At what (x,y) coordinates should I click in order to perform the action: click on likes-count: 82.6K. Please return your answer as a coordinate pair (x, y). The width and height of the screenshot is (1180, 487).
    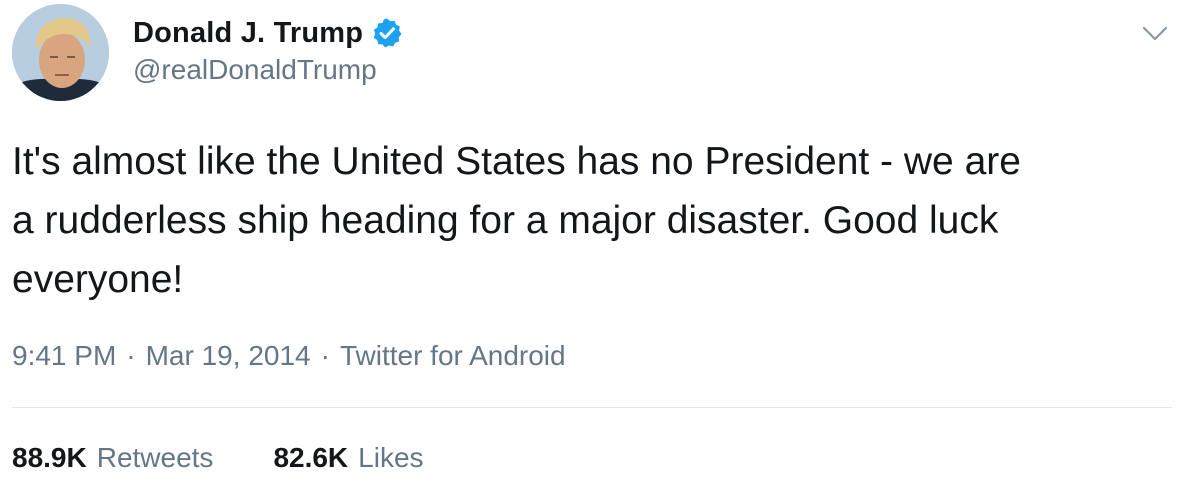
    Looking at the image, I should click on (311, 457).